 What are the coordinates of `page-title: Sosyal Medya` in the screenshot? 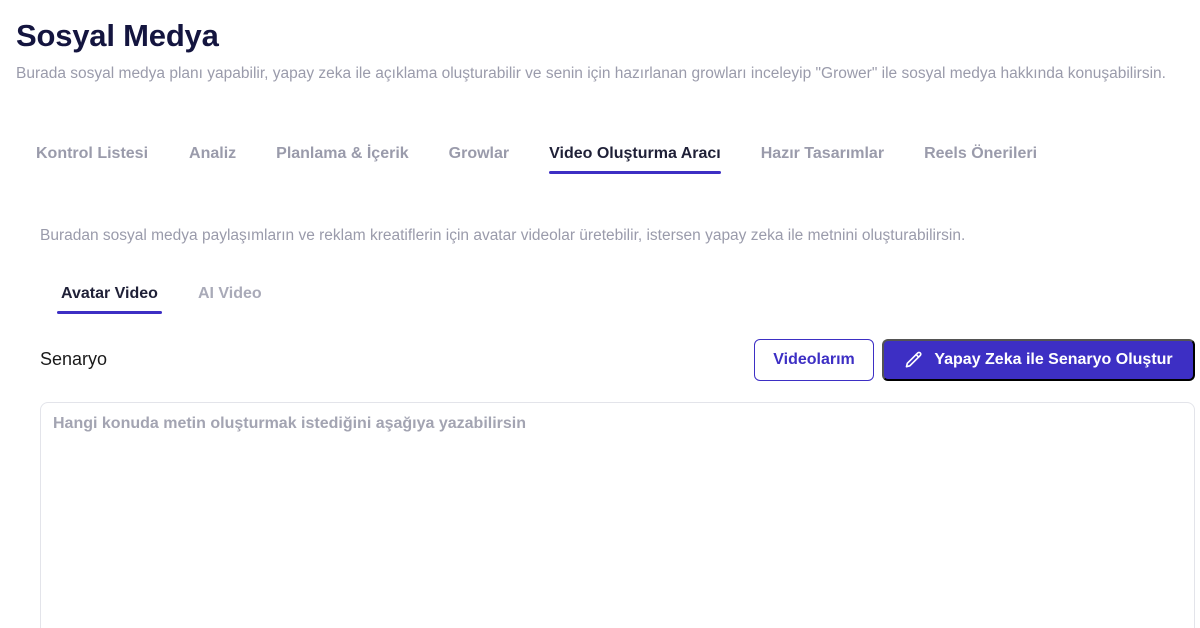 It's located at (117, 35).